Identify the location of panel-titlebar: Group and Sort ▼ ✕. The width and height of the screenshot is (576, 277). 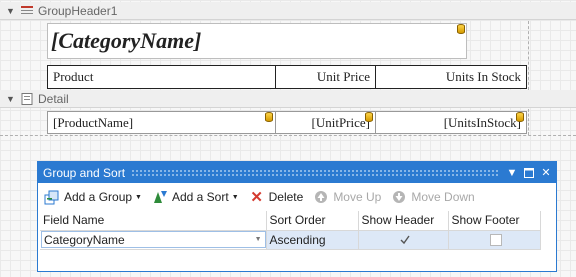
(297, 172).